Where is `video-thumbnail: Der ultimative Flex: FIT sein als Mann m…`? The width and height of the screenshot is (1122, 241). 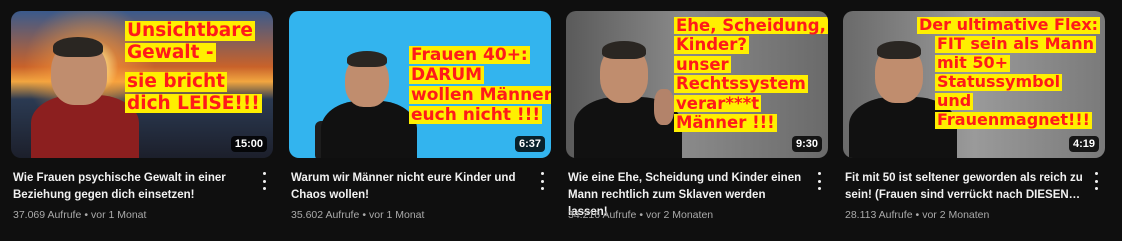 video-thumbnail: Der ultimative Flex: FIT sein als Mann m… is located at coordinates (974, 84).